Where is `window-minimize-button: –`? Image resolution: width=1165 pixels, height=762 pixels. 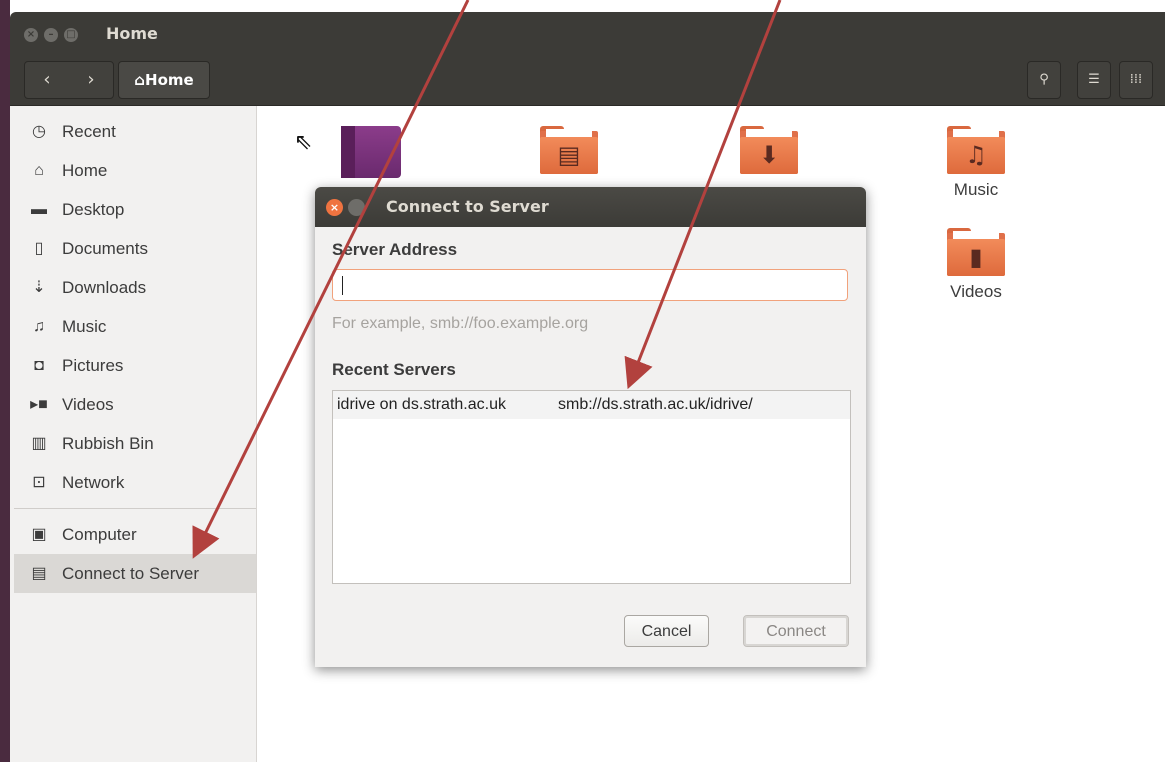 window-minimize-button: – is located at coordinates (51, 35).